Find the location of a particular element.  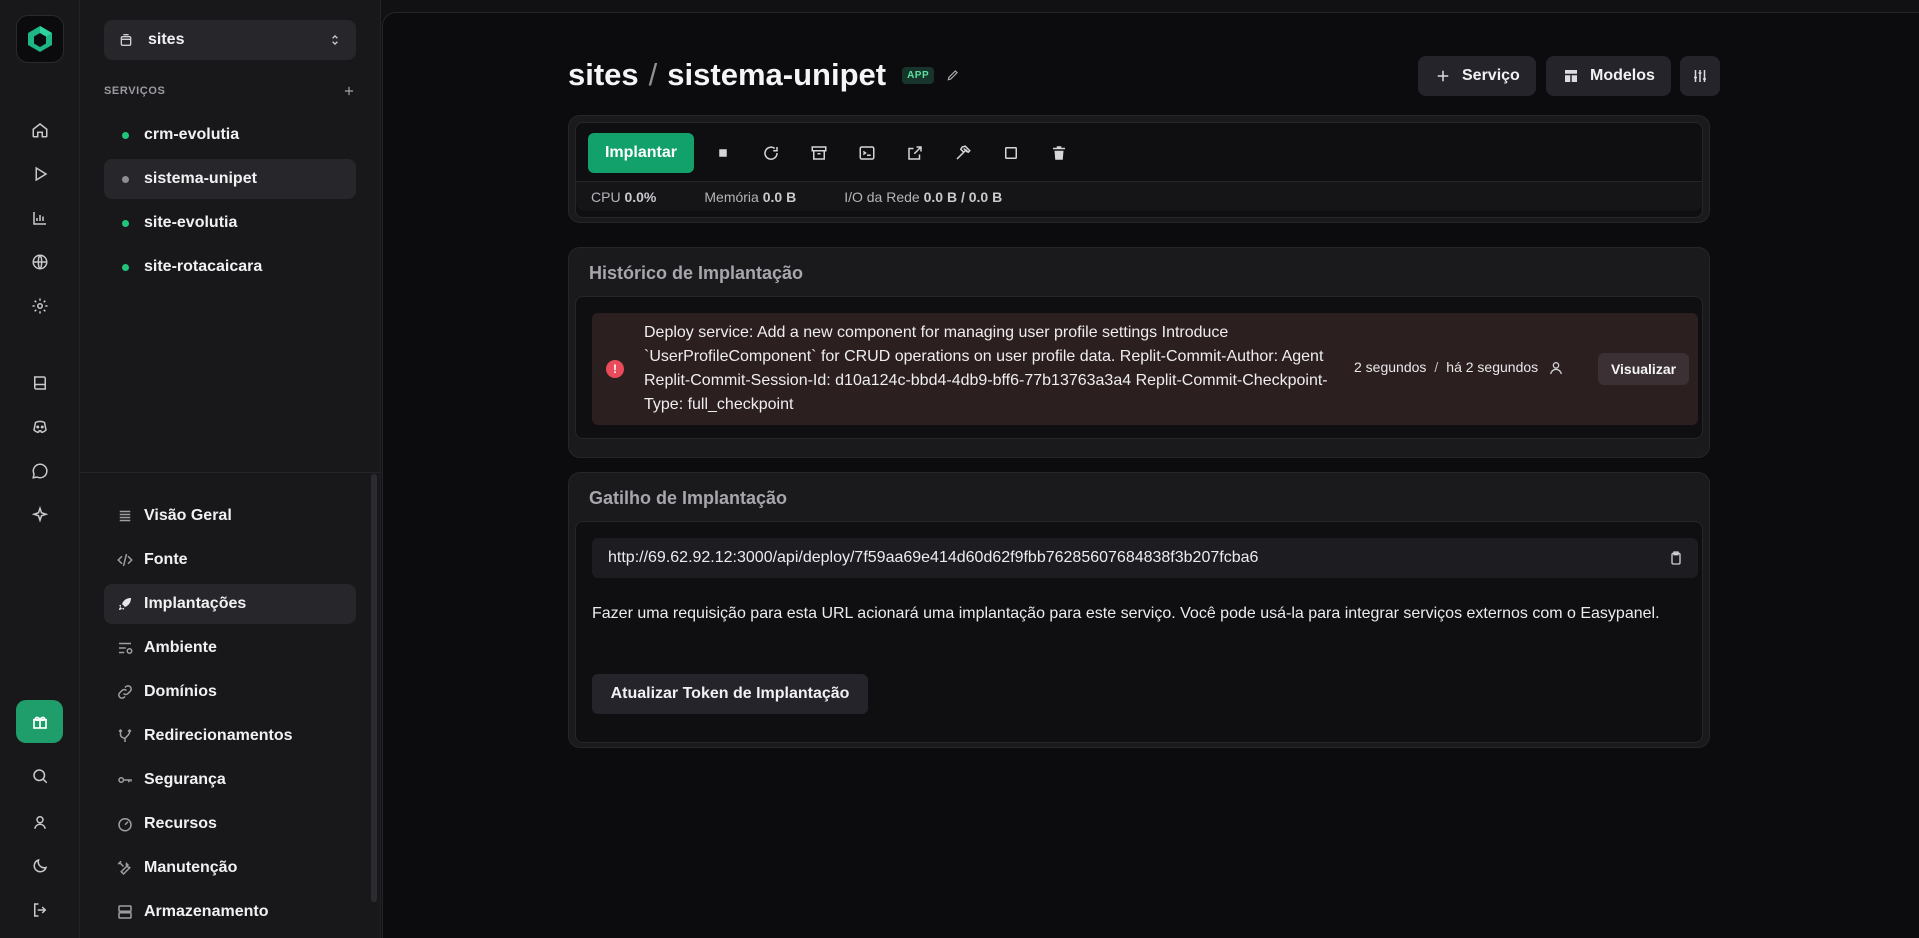

nav-label: Recursos is located at coordinates (180, 823).